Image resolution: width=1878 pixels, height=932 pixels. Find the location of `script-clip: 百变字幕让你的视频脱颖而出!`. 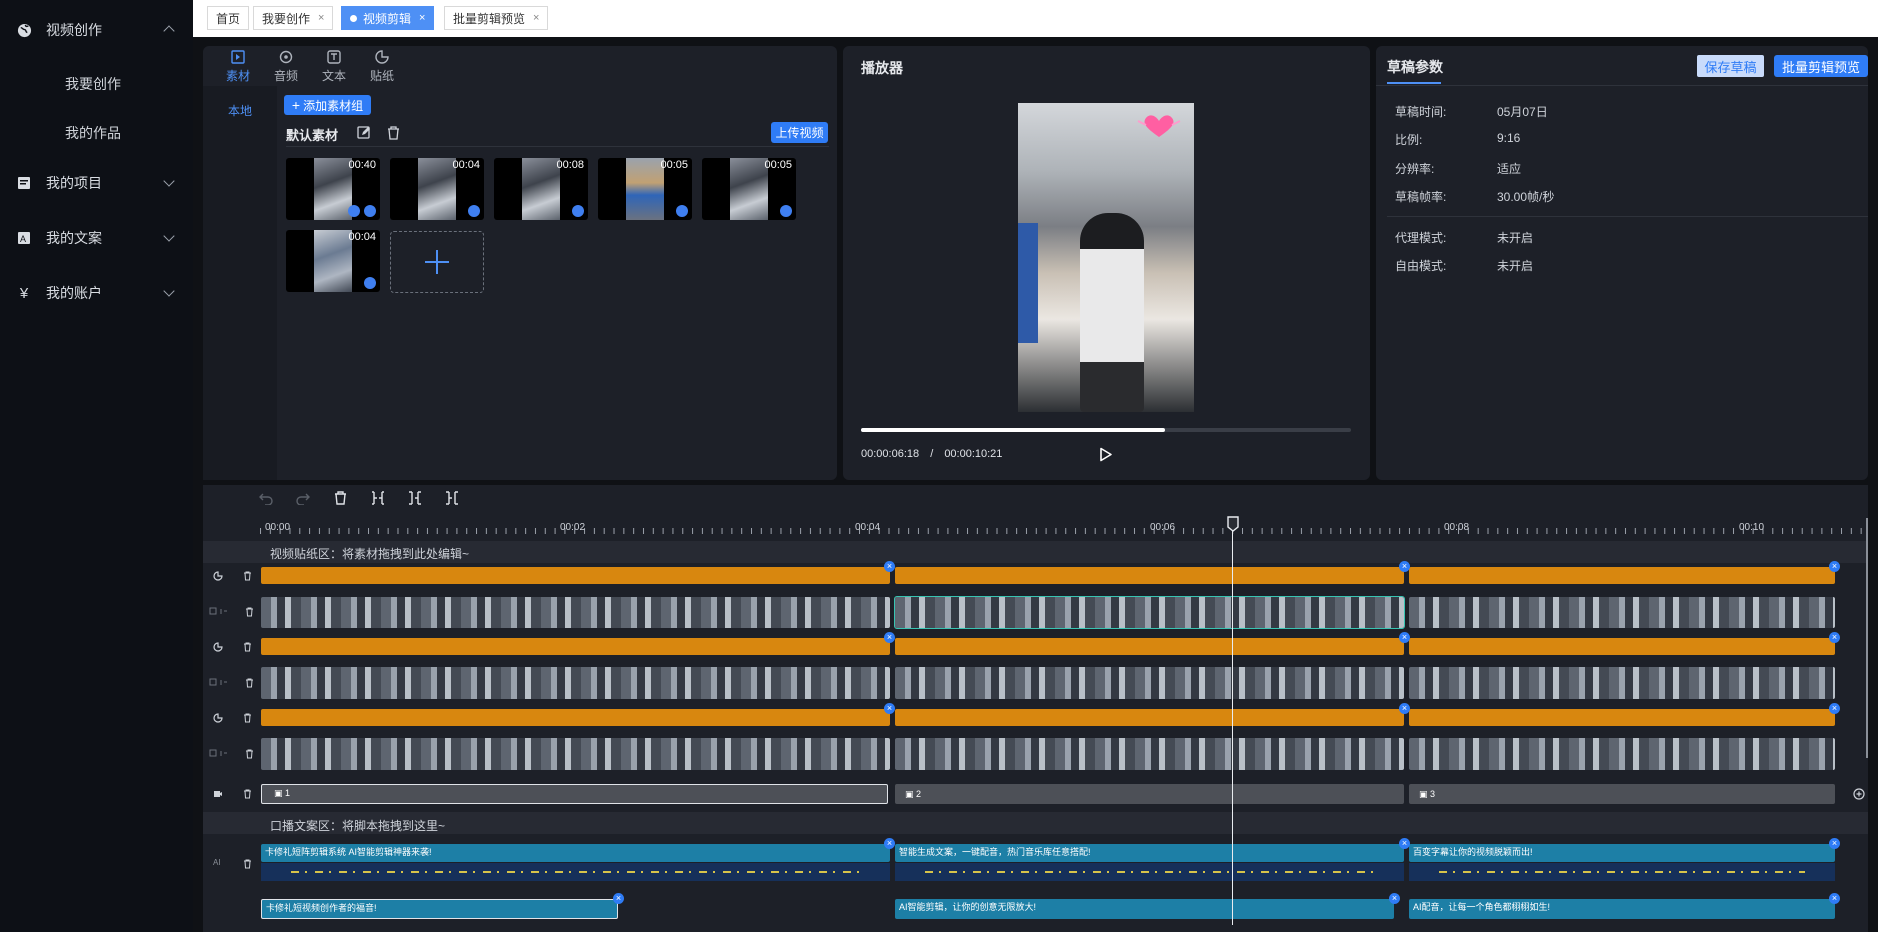

script-clip: 百变字幕让你的视频脱颖而出! is located at coordinates (1622, 853).